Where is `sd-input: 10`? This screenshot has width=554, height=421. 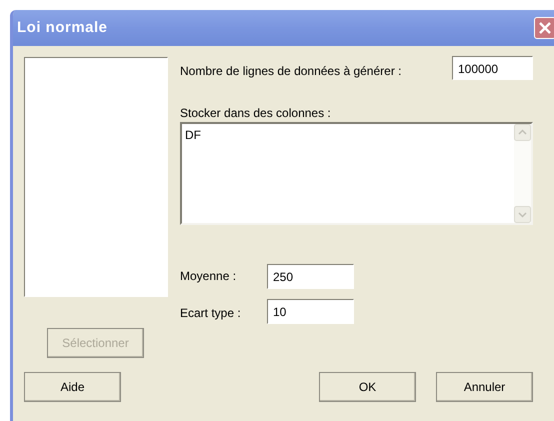
sd-input: 10 is located at coordinates (310, 311).